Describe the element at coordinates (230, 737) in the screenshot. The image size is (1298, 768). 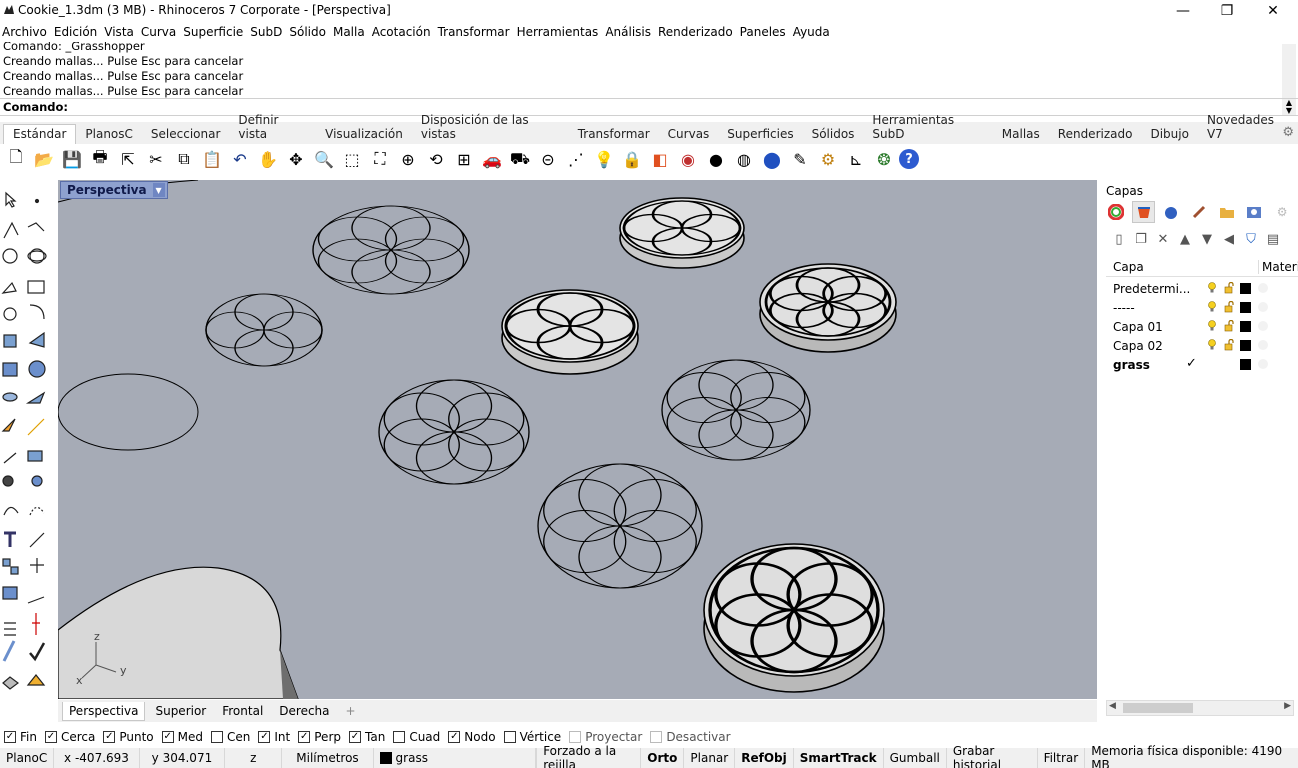
I see `osnap-cen: Cen` at that location.